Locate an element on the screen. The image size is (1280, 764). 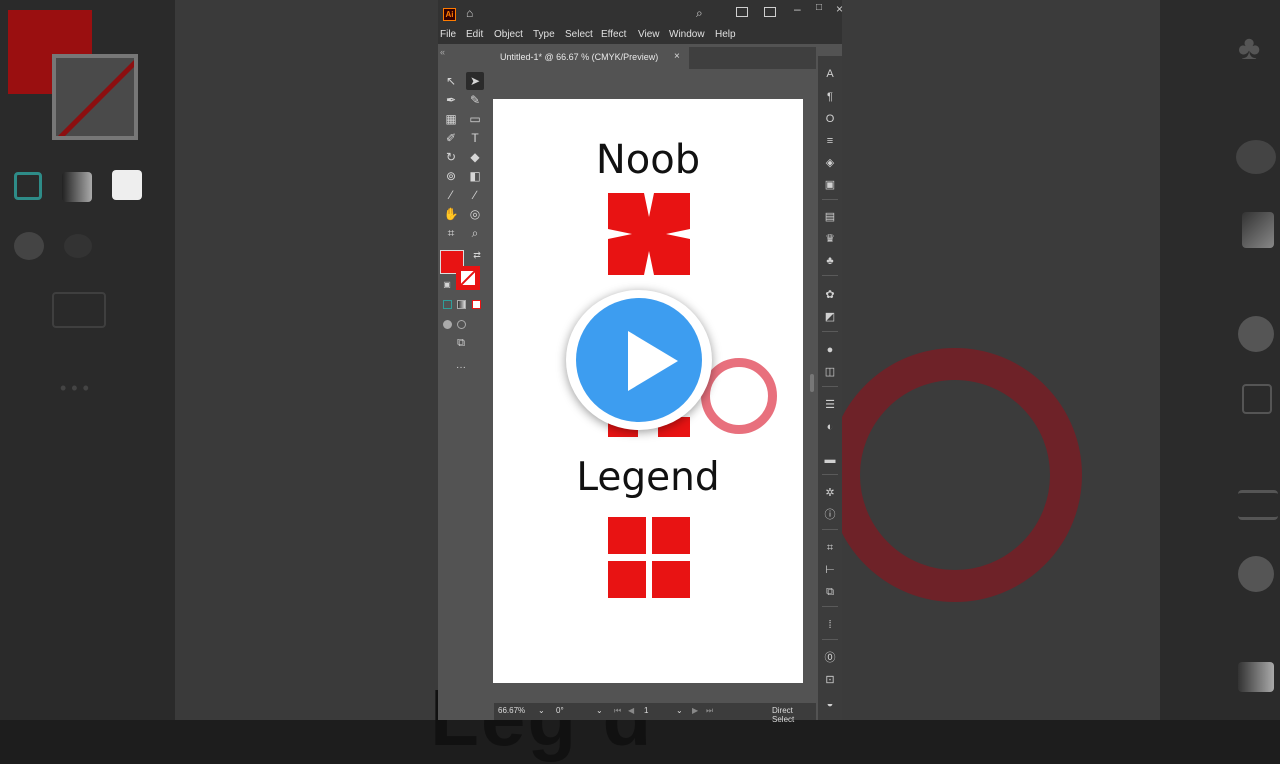
pen-tool-icon: ✒ is located at coordinates (451, 100).